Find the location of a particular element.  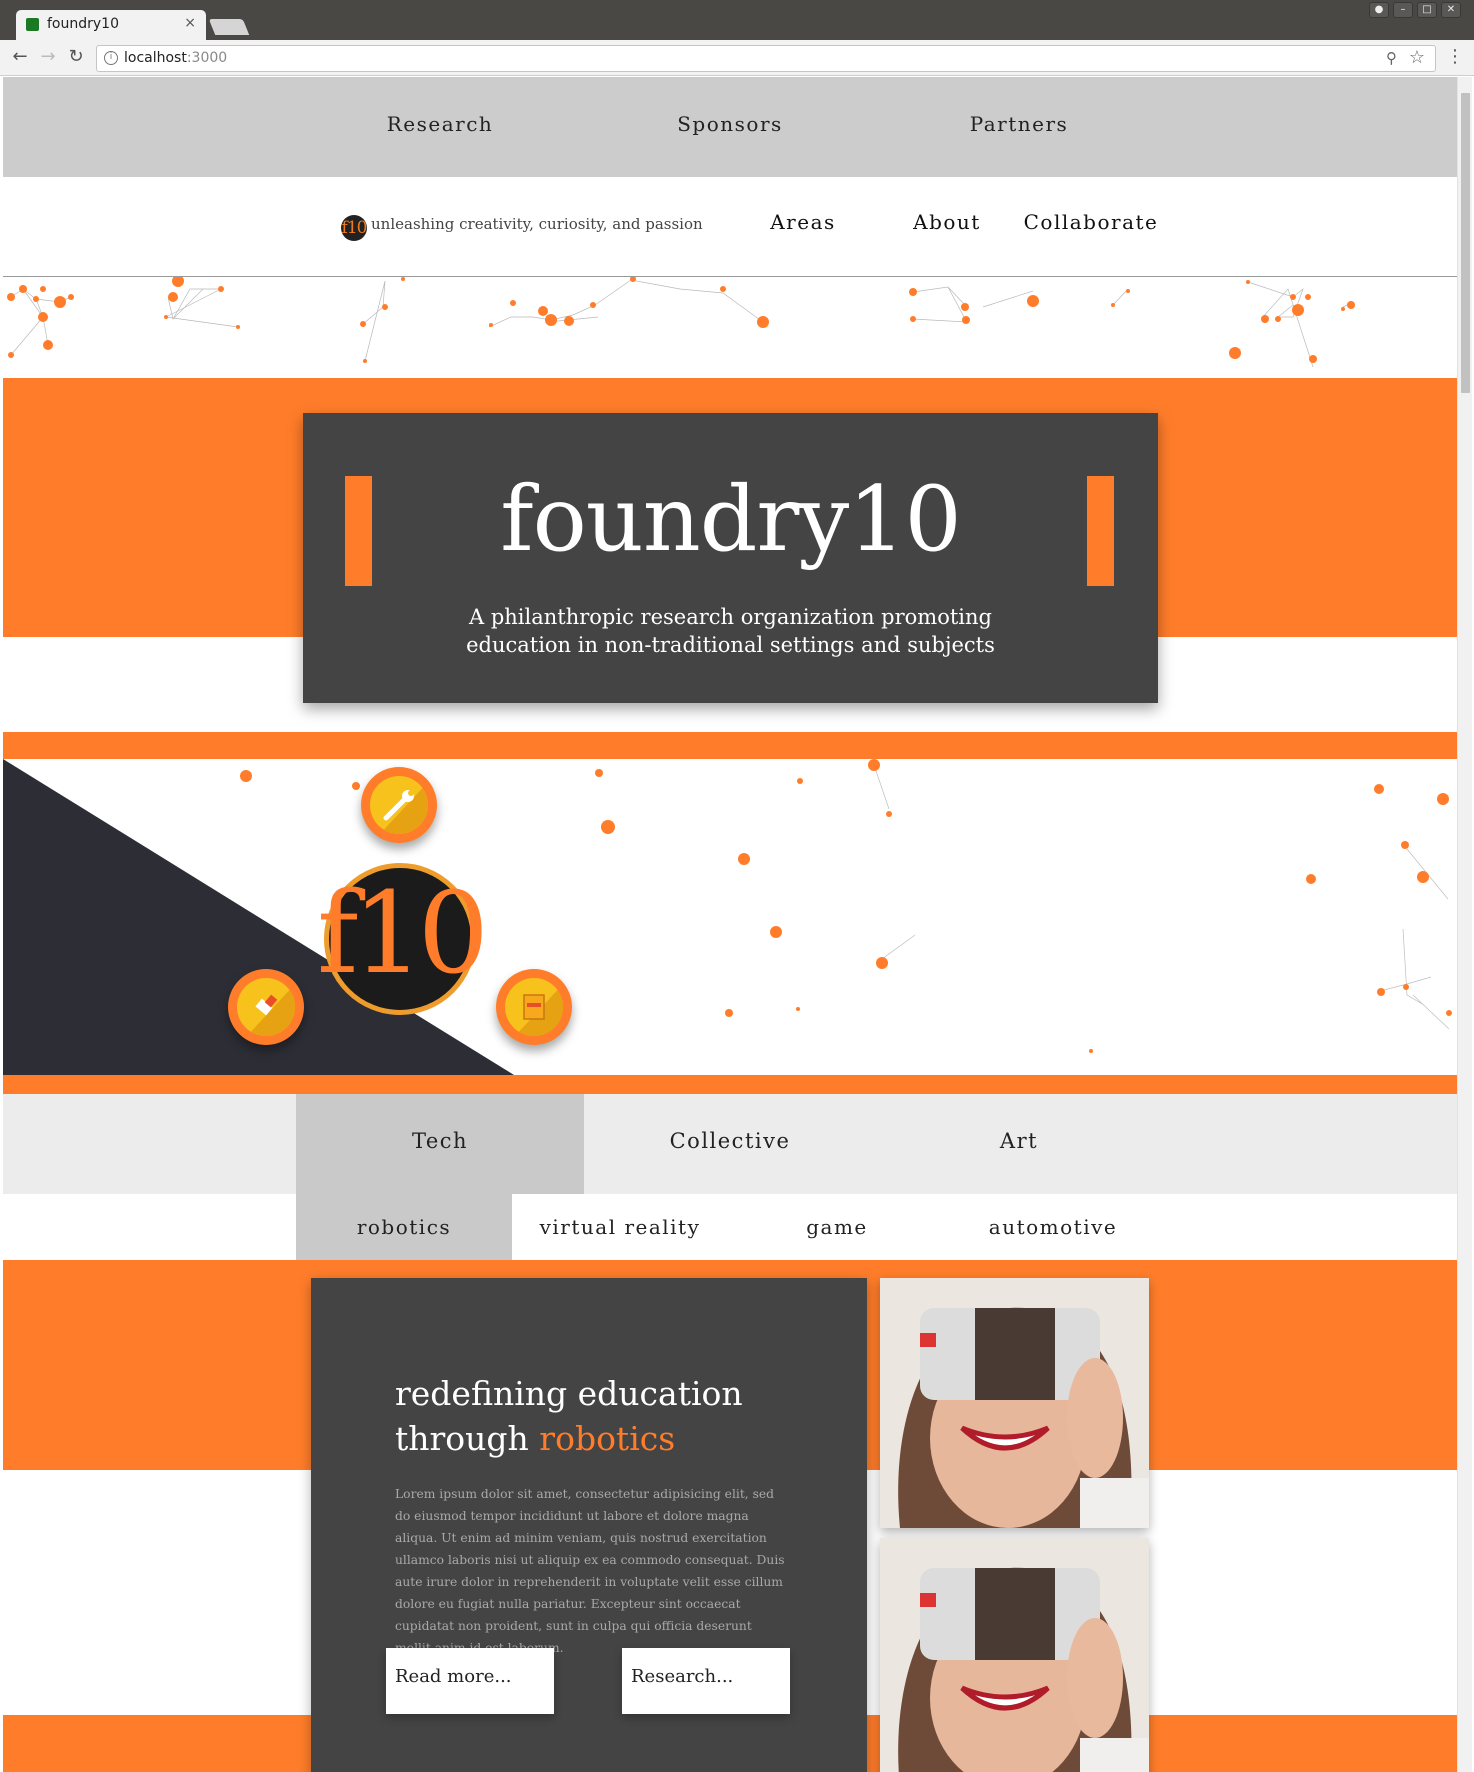

profile-icon: ● is located at coordinates (1379, 10).